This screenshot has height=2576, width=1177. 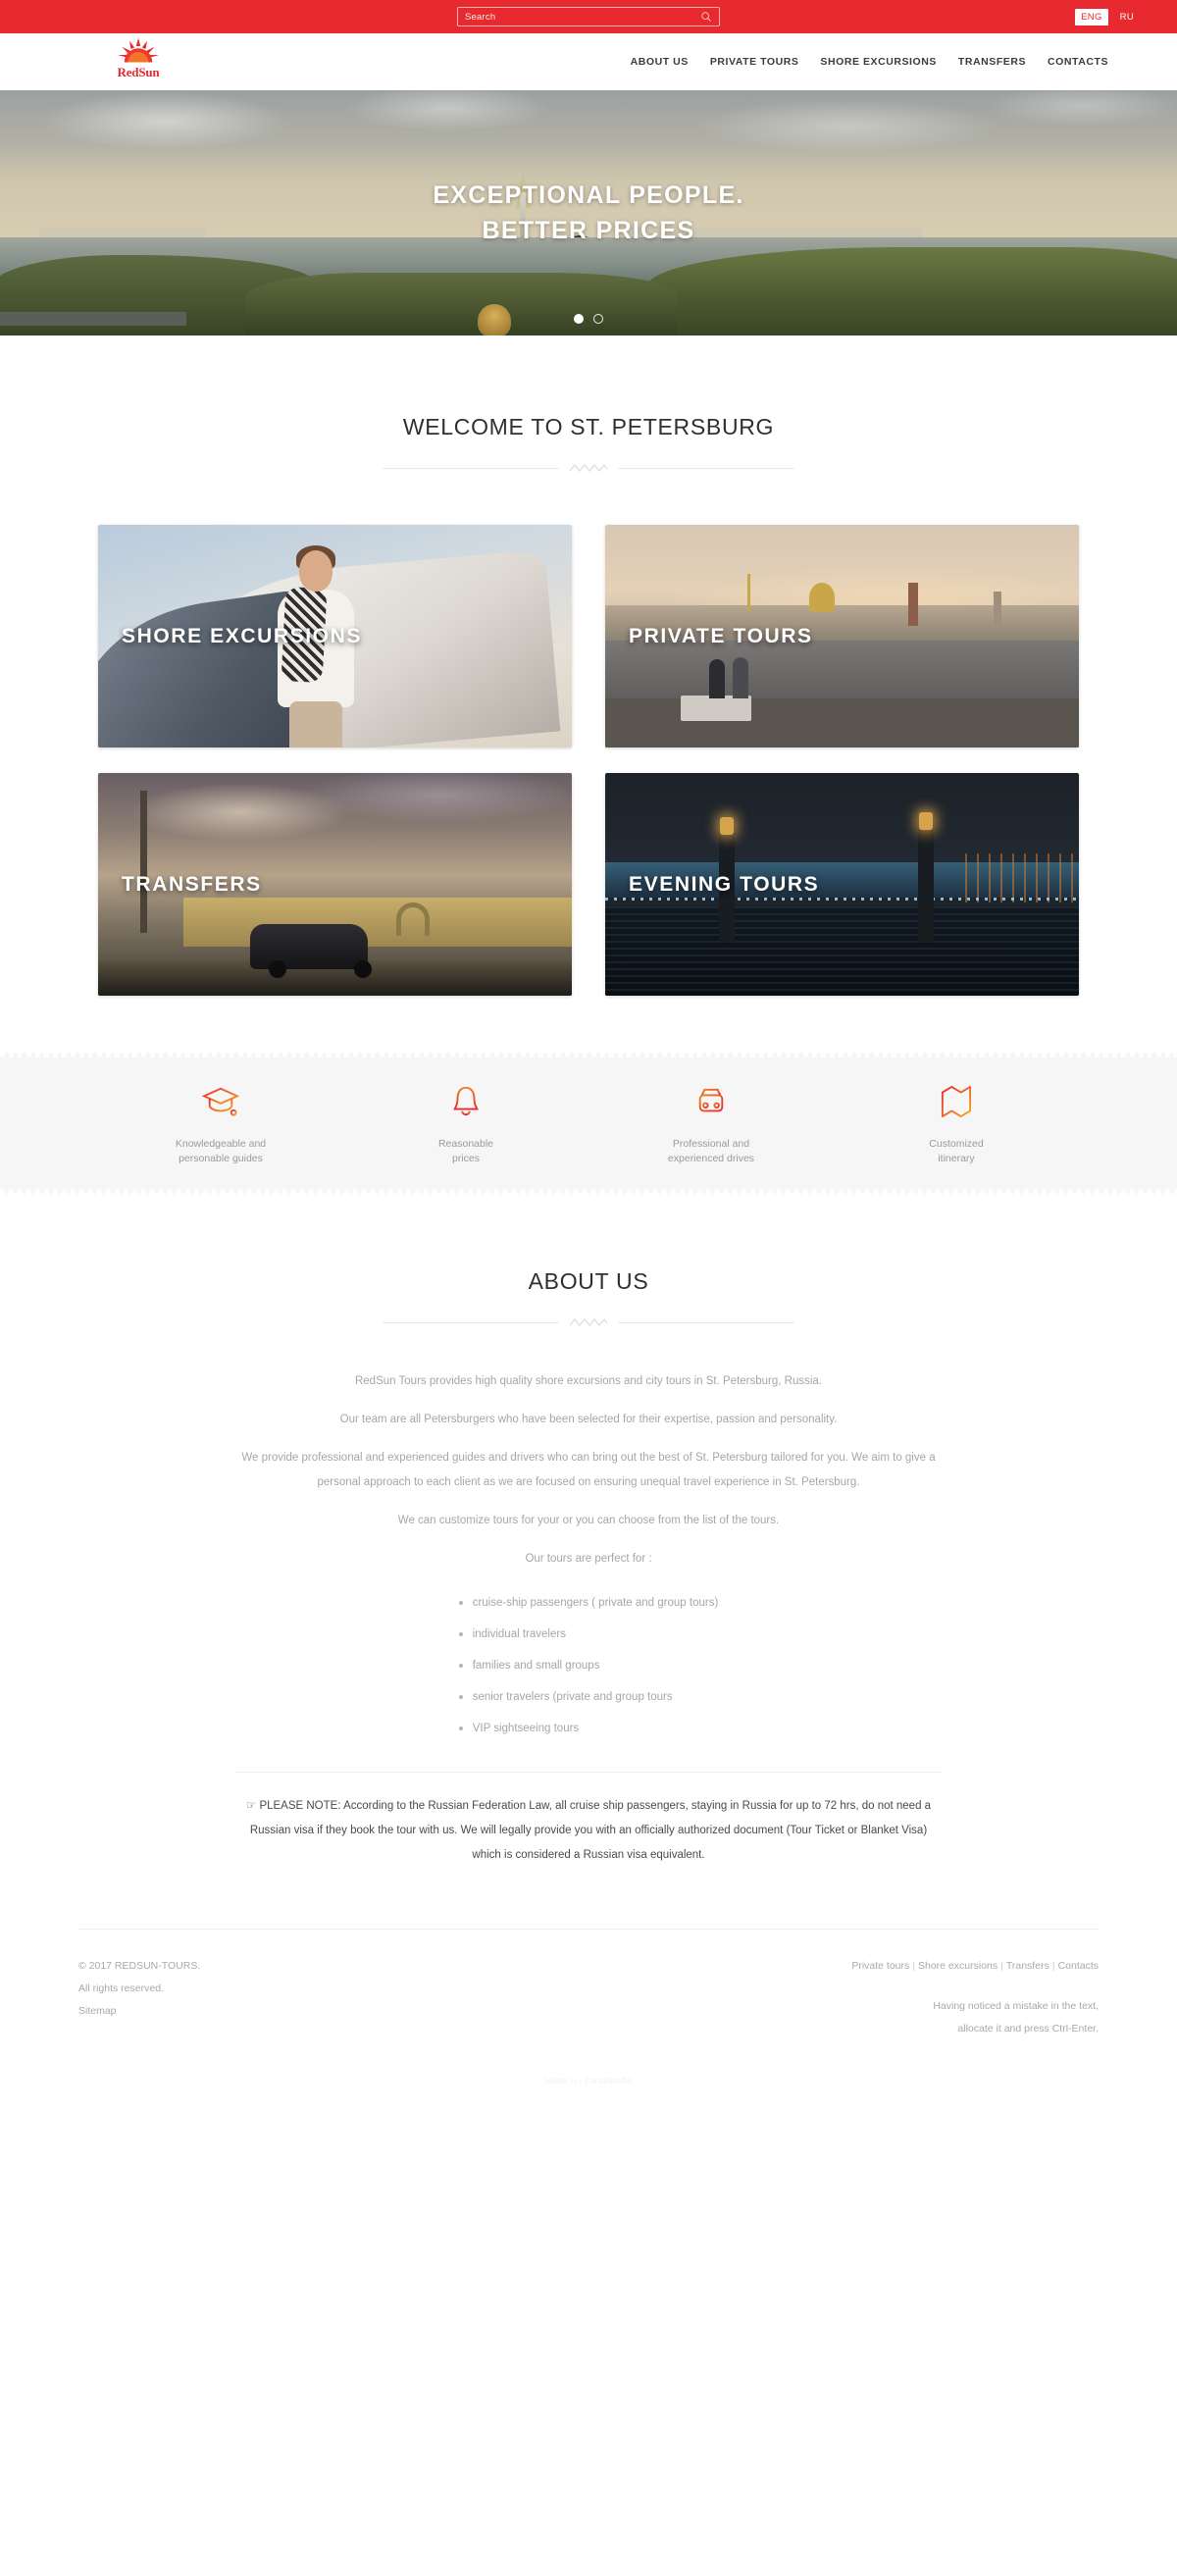 What do you see at coordinates (880, 1966) in the screenshot?
I see `footer-link-private-tours: Private tours` at bounding box center [880, 1966].